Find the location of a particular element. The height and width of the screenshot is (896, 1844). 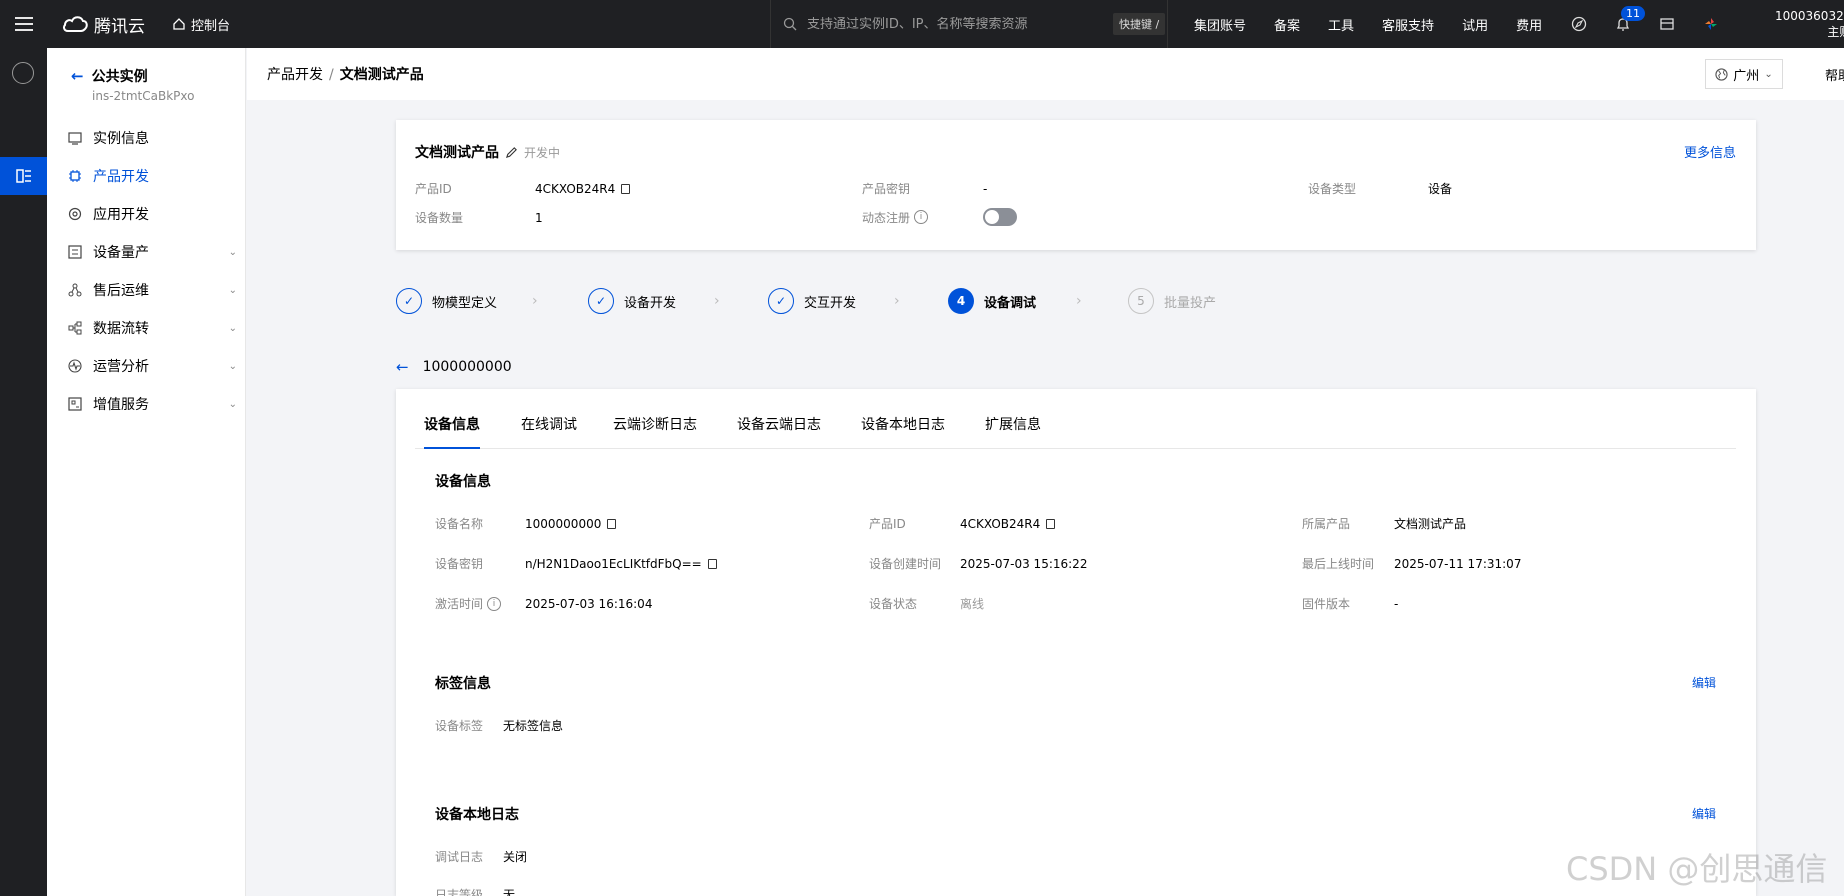

compass-icon is located at coordinates (1579, 24).